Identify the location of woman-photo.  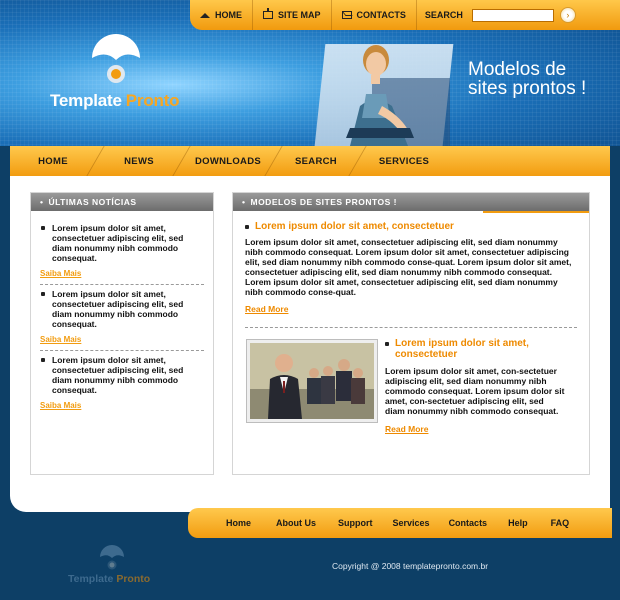
(380, 95).